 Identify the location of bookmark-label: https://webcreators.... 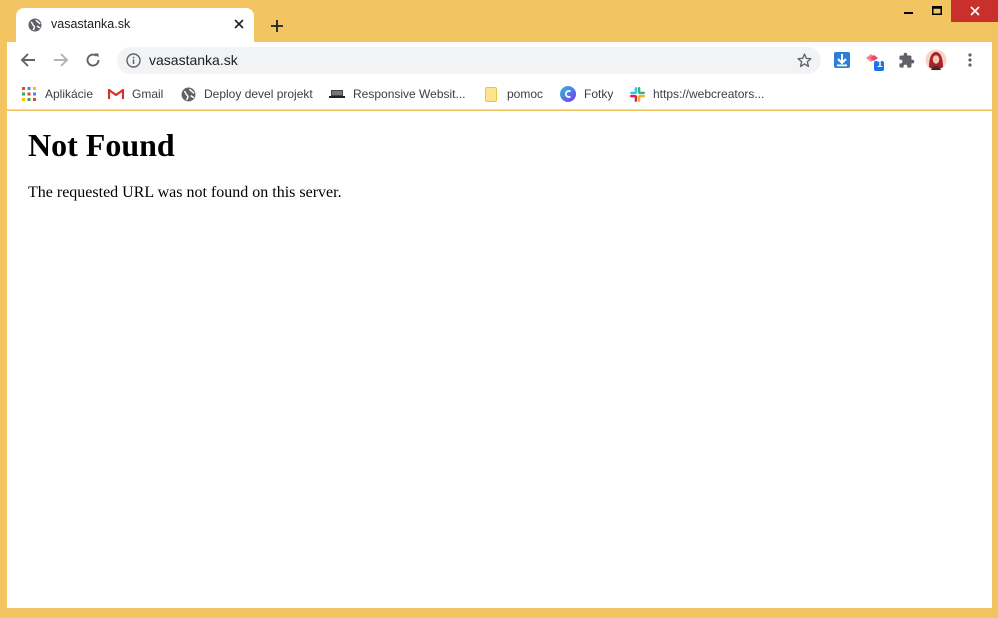
(709, 94).